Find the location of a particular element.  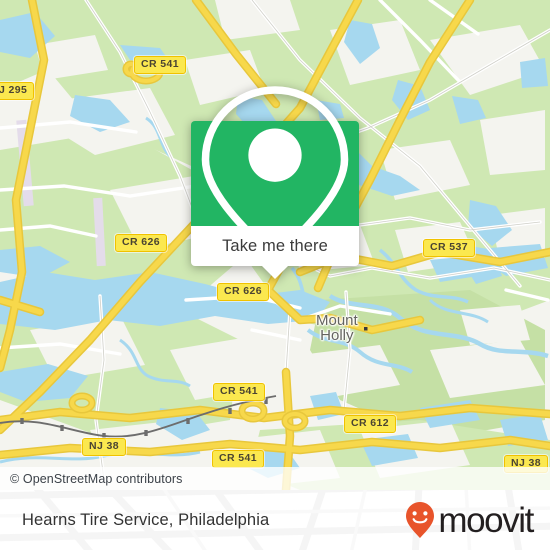

location-title: Hearns Tire Service, Philadelphia is located at coordinates (146, 519).